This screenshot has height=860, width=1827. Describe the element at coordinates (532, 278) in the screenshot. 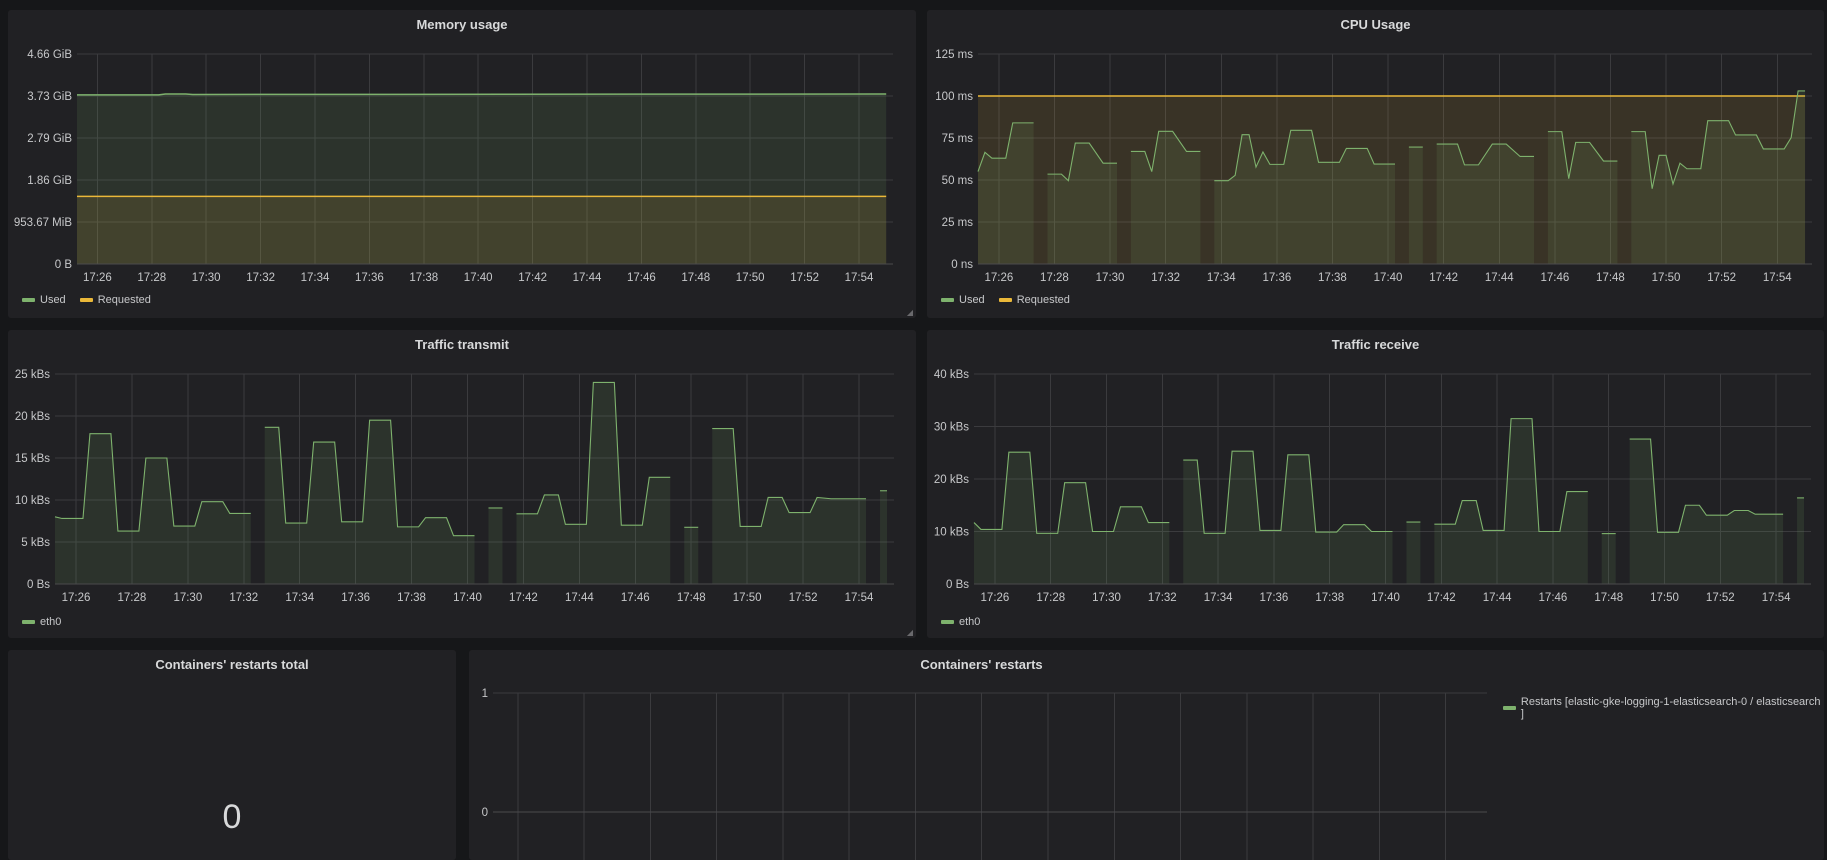

I see `x-tick-label: 17:42` at that location.